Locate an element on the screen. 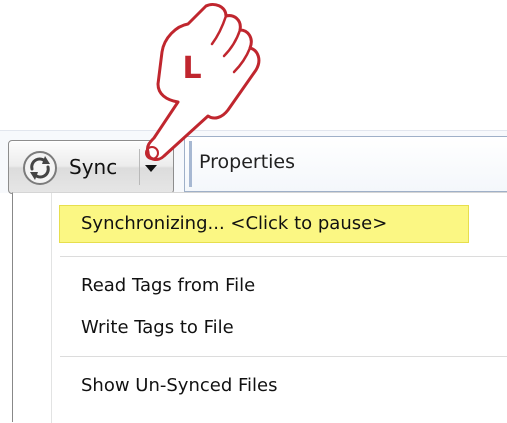 The image size is (507, 423). sync-button-label: Sync is located at coordinates (93, 167).